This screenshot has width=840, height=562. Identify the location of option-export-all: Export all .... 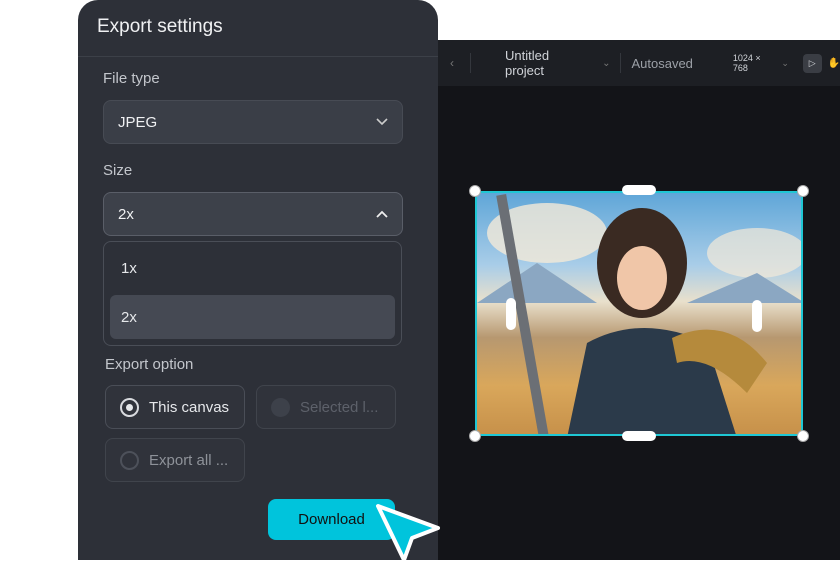
(175, 460).